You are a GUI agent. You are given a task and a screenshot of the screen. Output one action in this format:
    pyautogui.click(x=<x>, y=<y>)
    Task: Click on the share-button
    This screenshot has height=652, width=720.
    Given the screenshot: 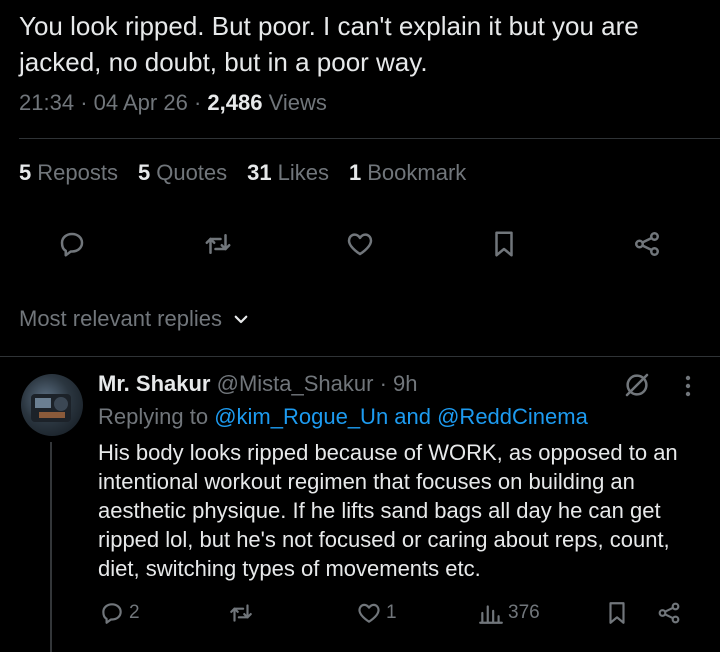 What is the action you would take?
    pyautogui.click(x=647, y=244)
    